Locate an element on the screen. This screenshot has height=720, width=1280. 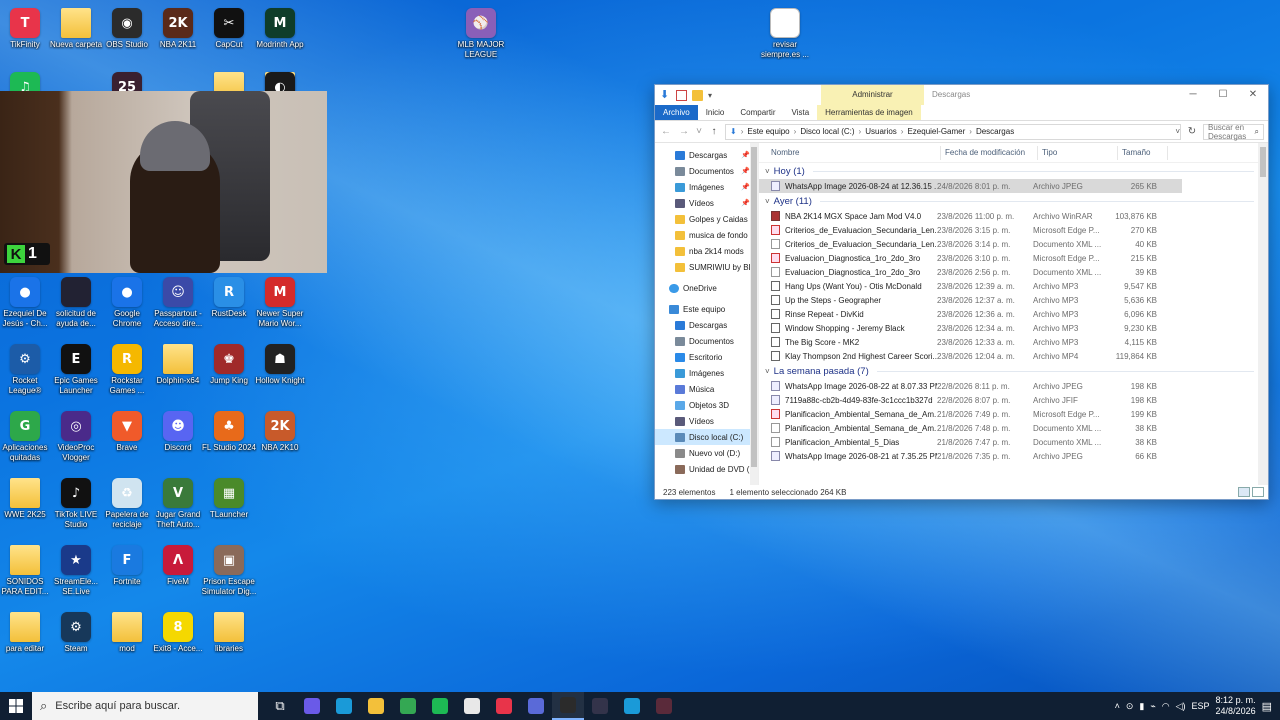
desktop-icon: 2K NBA 2K10 is located at coordinates (280, 432).